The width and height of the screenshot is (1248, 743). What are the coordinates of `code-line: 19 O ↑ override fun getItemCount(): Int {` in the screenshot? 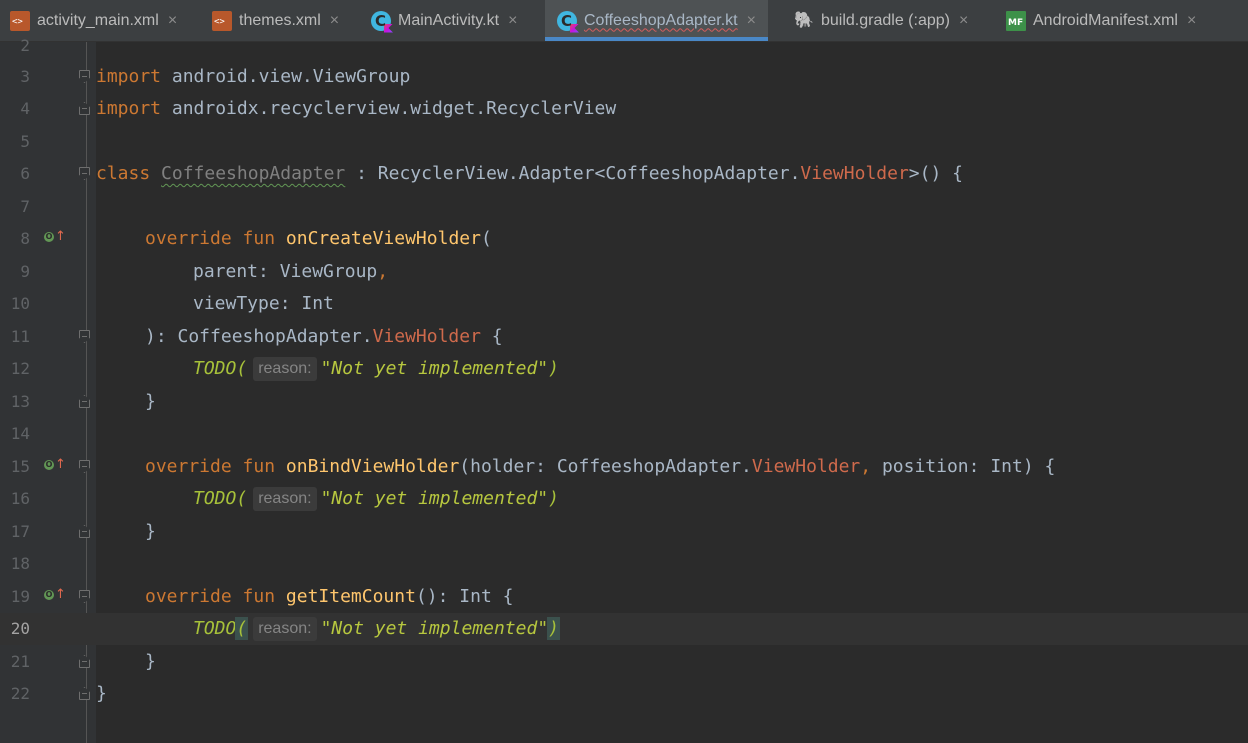 It's located at (624, 597).